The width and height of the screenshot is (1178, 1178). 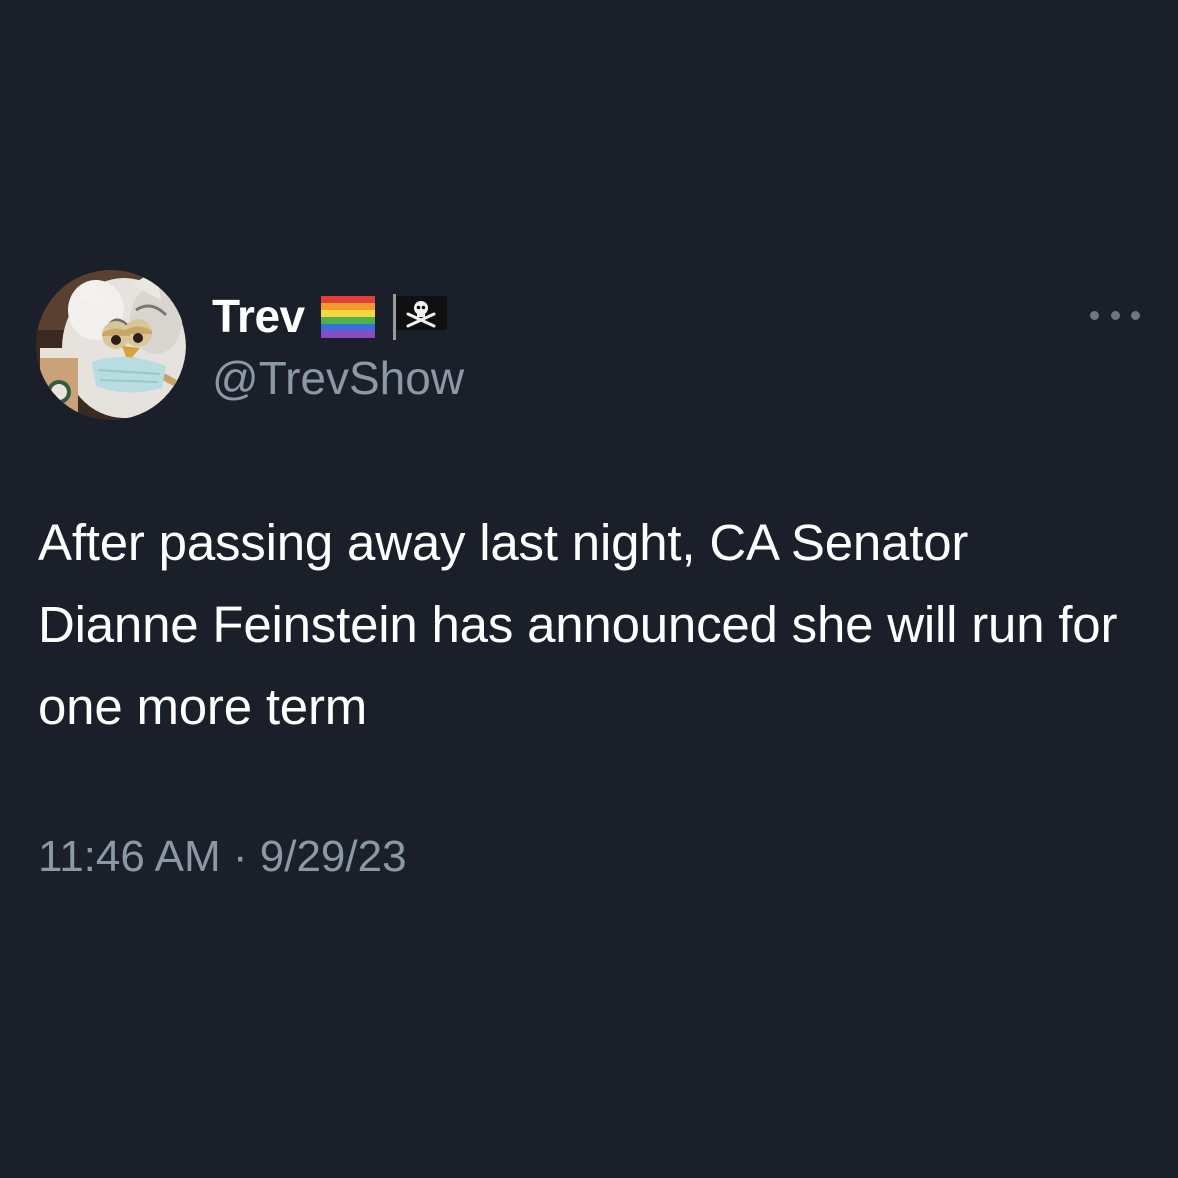 I want to click on tweet-date: 9/29/23, so click(x=333, y=856).